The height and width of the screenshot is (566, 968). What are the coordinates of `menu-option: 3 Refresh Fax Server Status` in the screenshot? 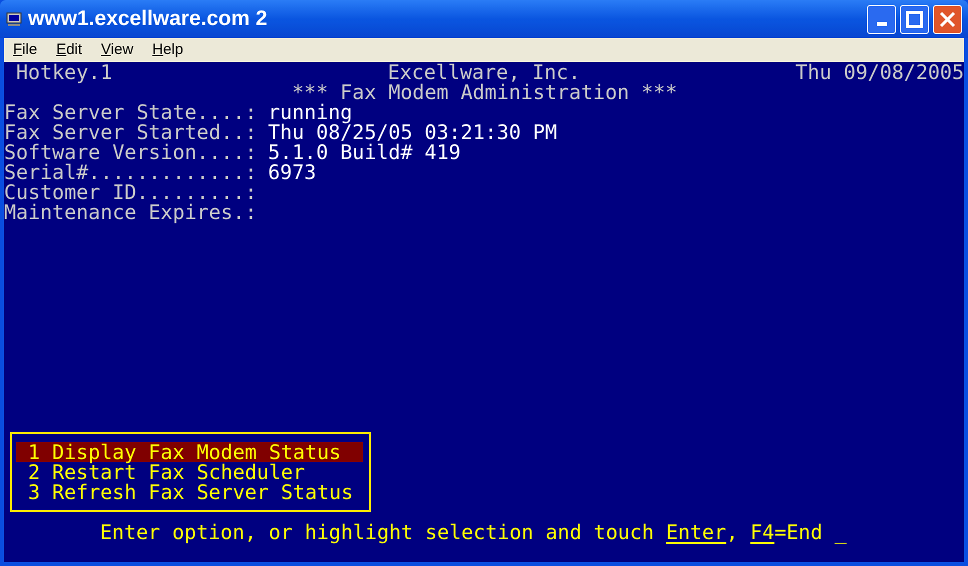 It's located at (189, 492).